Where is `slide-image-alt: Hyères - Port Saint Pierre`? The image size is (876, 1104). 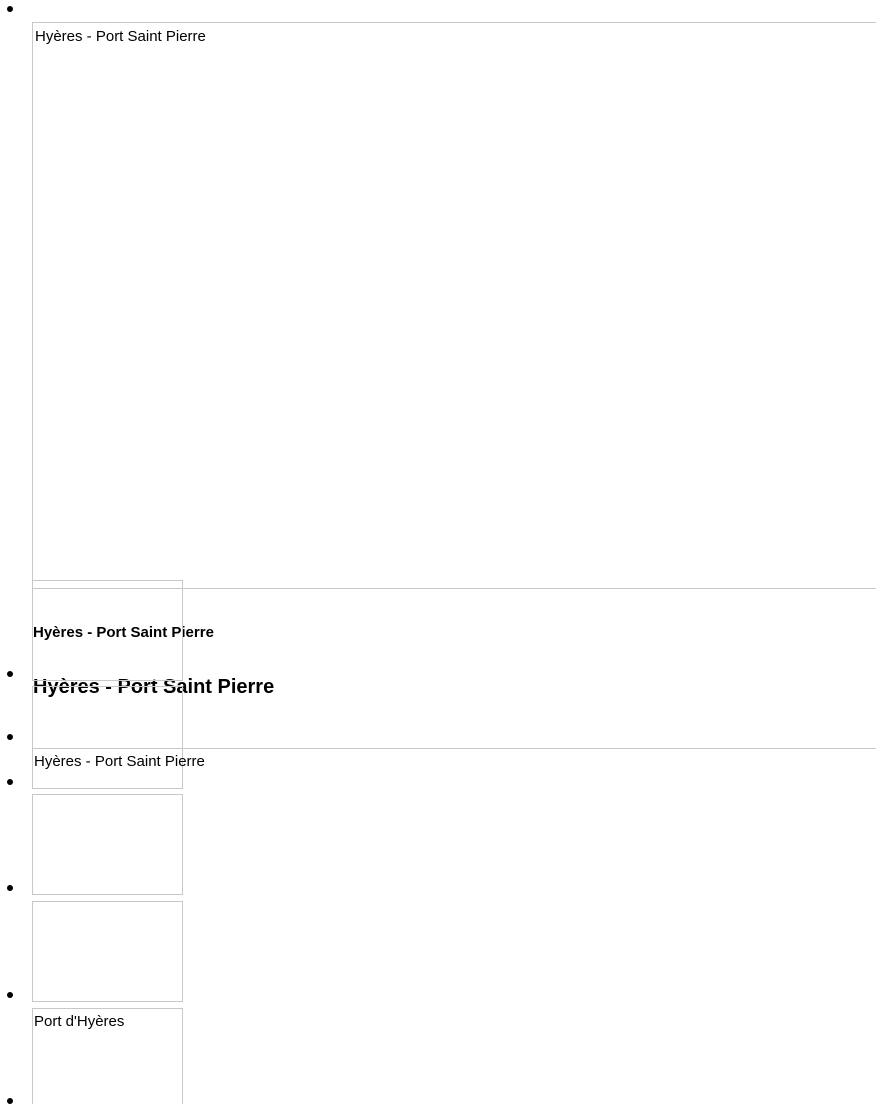 slide-image-alt: Hyères - Port Saint Pierre is located at coordinates (120, 36).